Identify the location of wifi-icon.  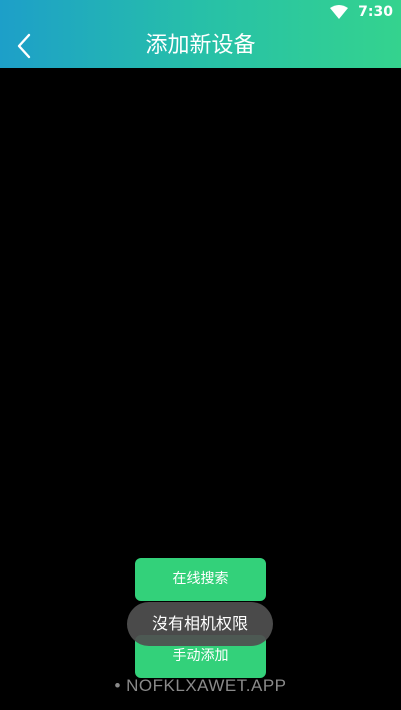
(339, 12).